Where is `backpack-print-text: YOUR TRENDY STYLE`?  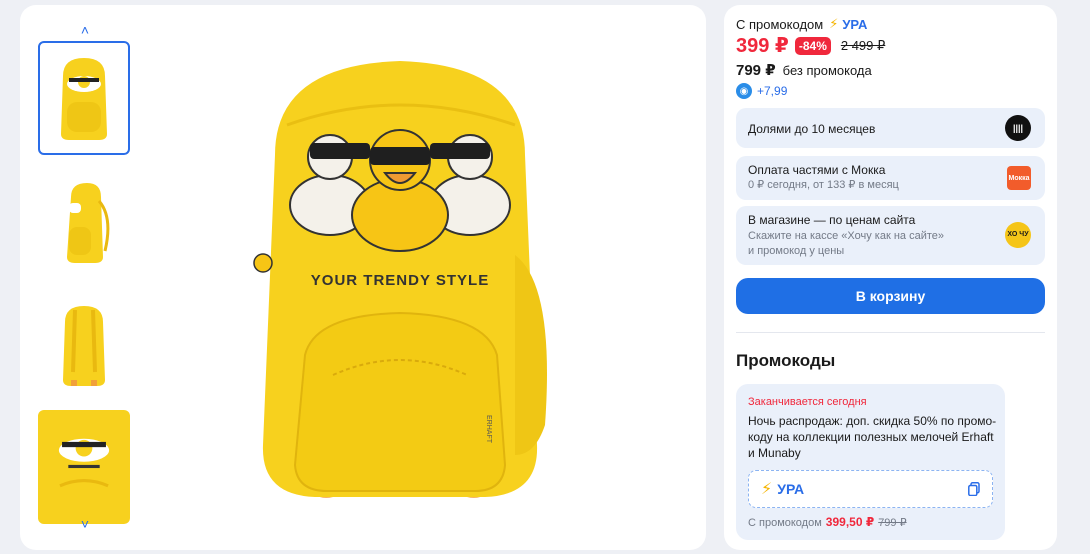 backpack-print-text: YOUR TRENDY STYLE is located at coordinates (400, 280).